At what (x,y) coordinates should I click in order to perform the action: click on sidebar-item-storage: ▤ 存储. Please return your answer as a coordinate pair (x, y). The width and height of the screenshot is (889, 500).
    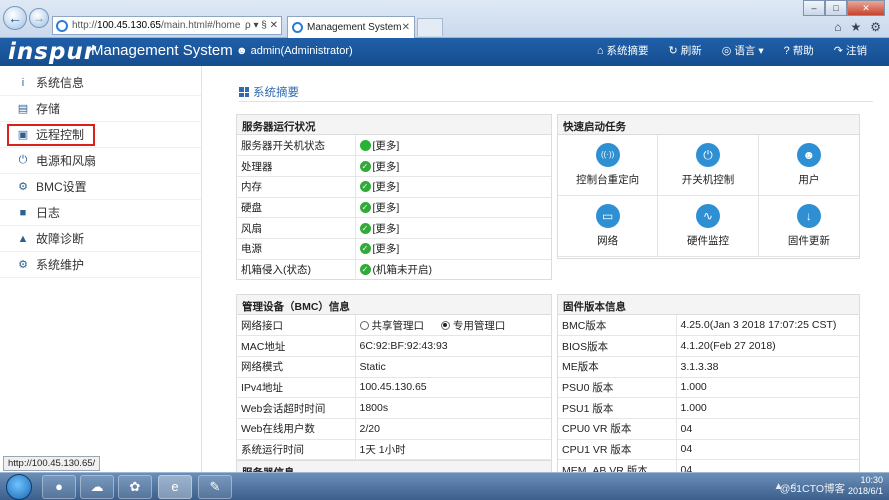
    Looking at the image, I should click on (100, 109).